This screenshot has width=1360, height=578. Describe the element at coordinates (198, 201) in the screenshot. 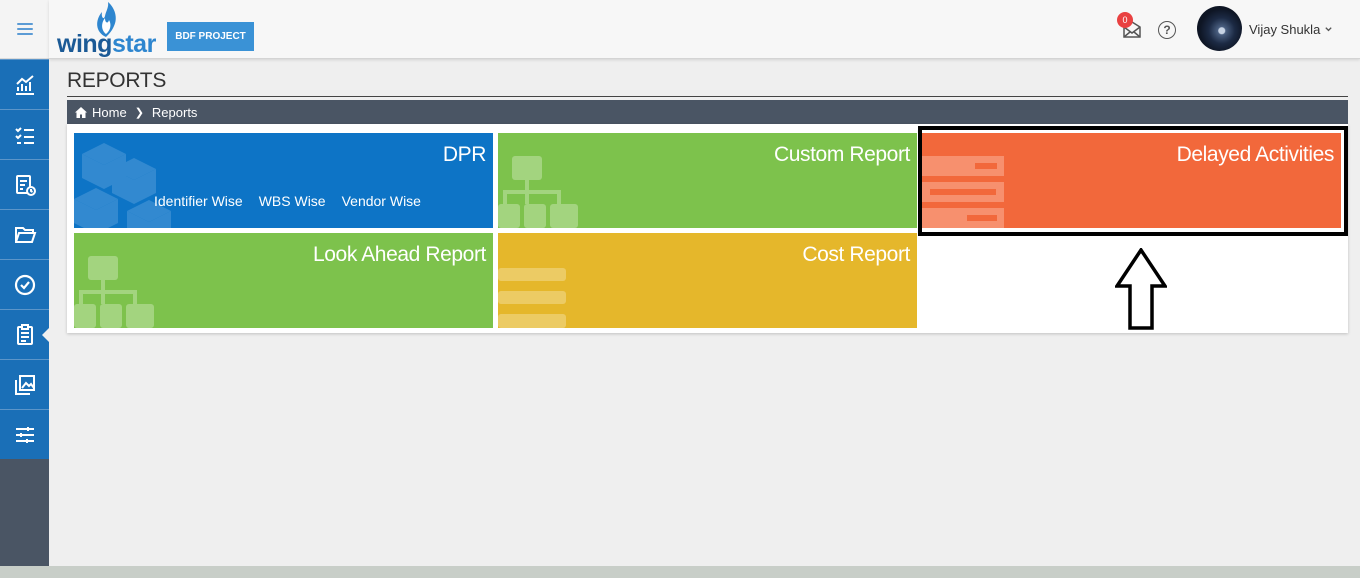

I see `dpr-link-identifier-wise: Identifier Wise` at that location.